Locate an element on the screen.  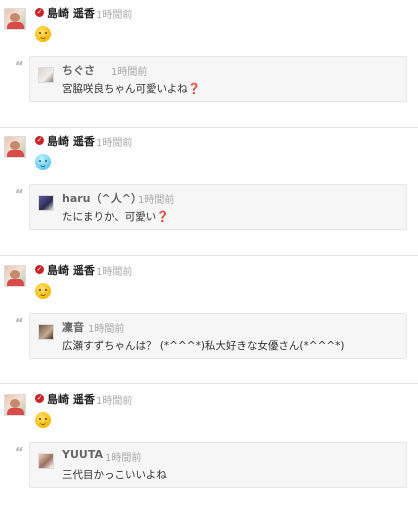
comment-text: たにまりか、可愛い❓ is located at coordinates (116, 217).